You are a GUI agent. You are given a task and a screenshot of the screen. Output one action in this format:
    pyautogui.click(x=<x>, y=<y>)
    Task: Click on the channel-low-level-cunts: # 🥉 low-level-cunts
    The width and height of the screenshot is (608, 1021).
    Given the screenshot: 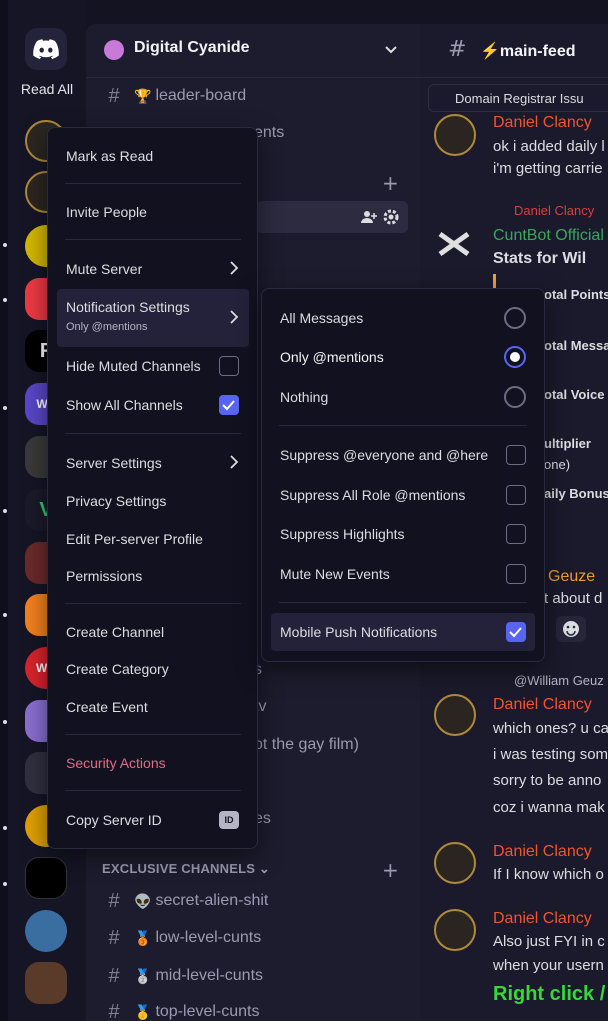 What is the action you would take?
    pyautogui.click(x=253, y=938)
    